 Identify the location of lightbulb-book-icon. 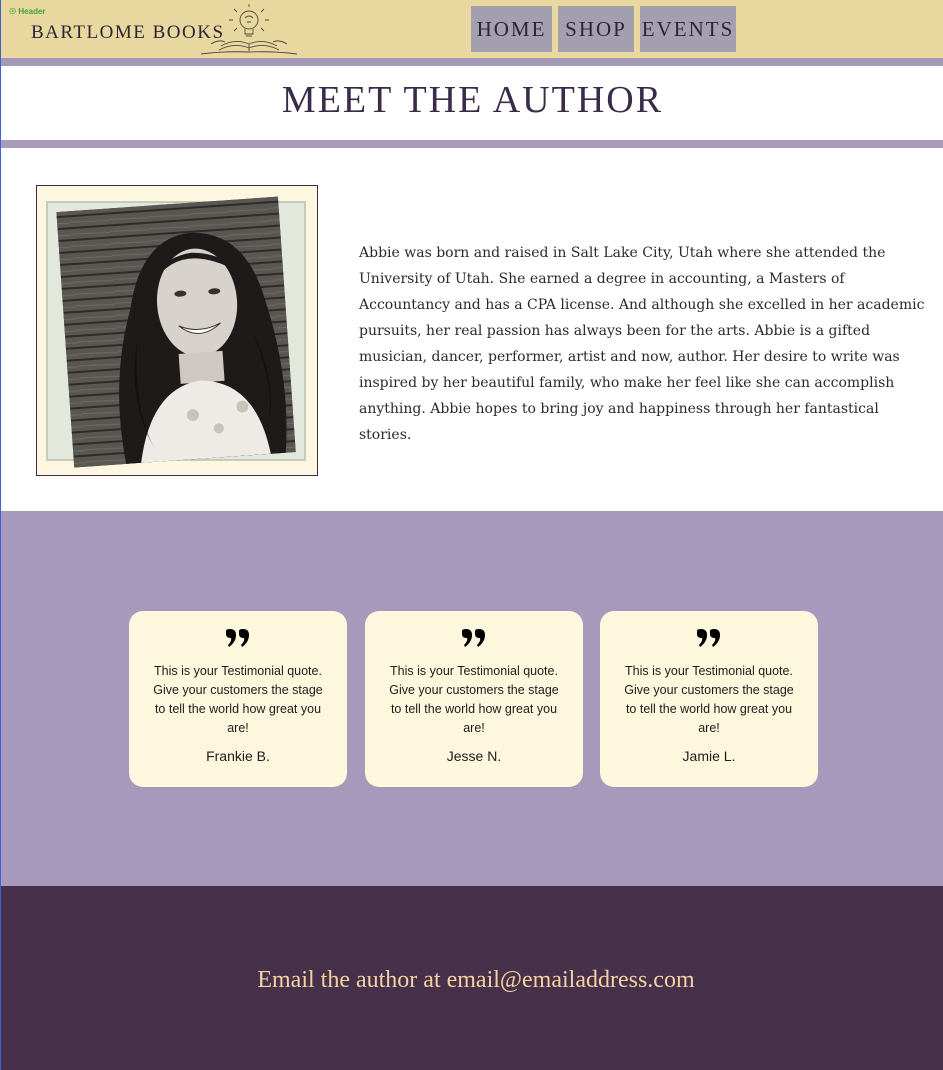
(249, 29).